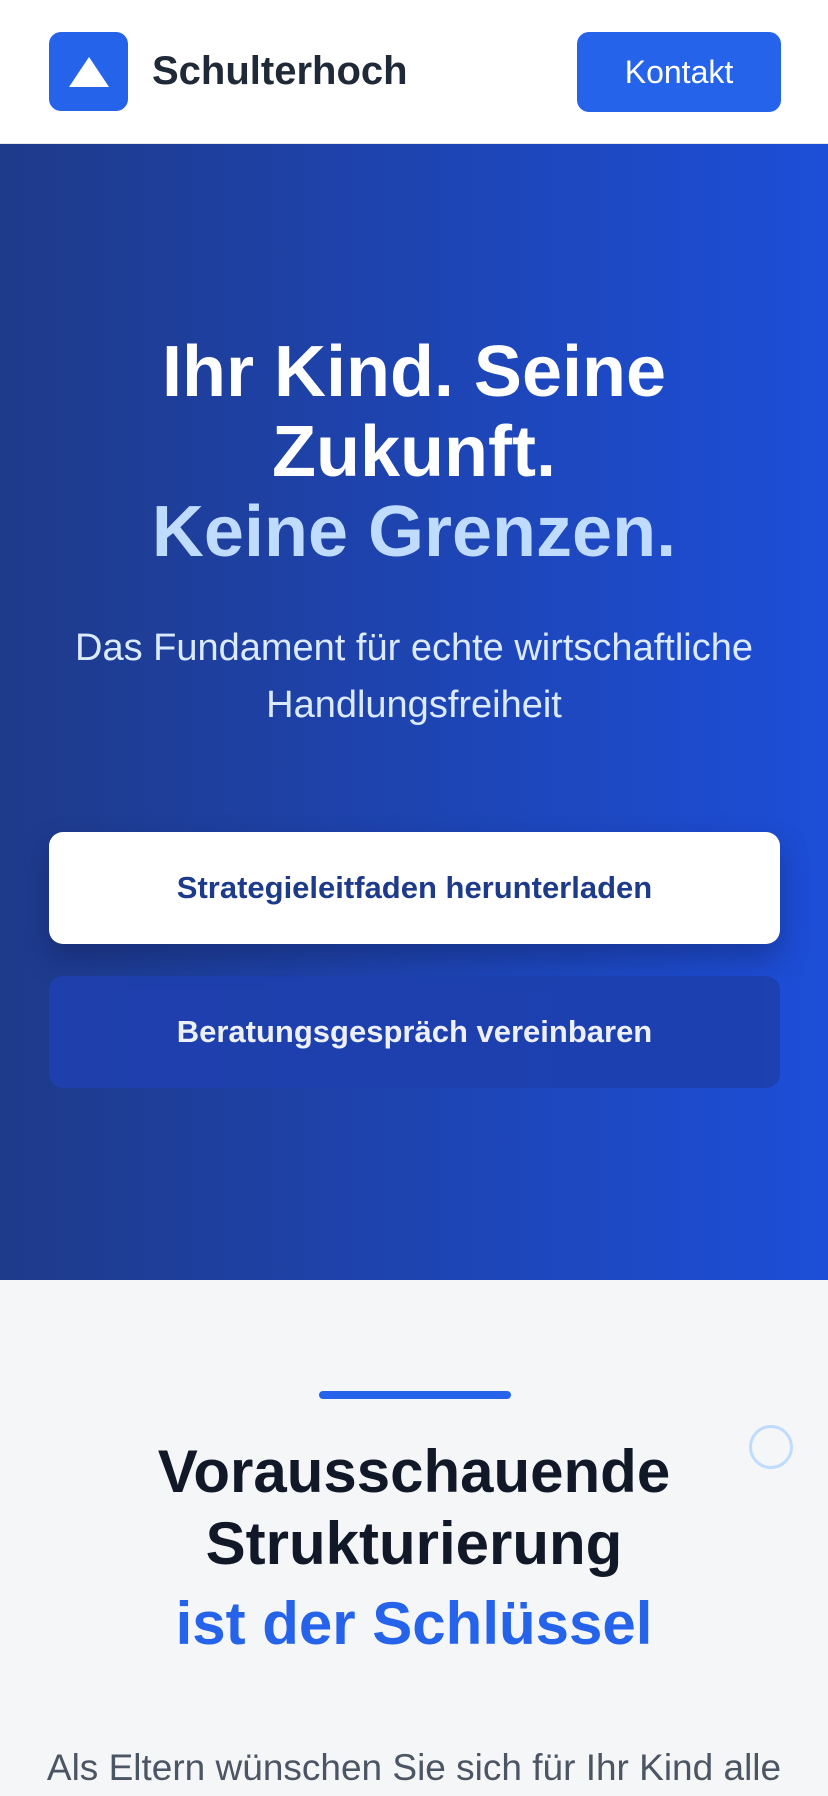 The height and width of the screenshot is (1796, 828). I want to click on contact-button: Kontakt, so click(679, 72).